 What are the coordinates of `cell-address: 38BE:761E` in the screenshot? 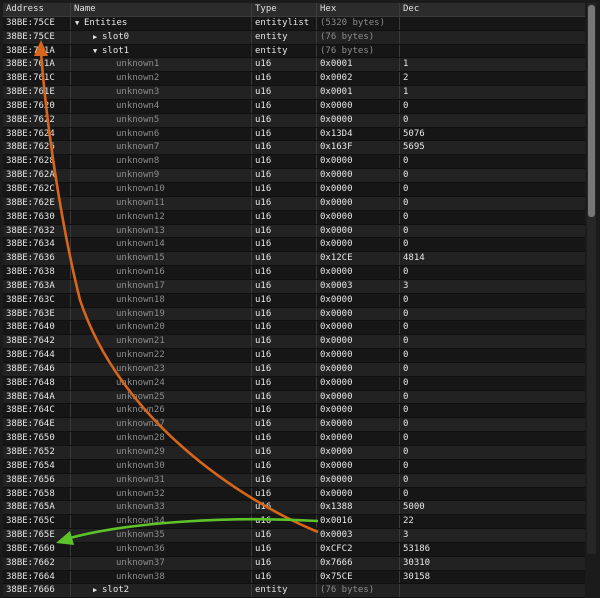 It's located at (30, 92).